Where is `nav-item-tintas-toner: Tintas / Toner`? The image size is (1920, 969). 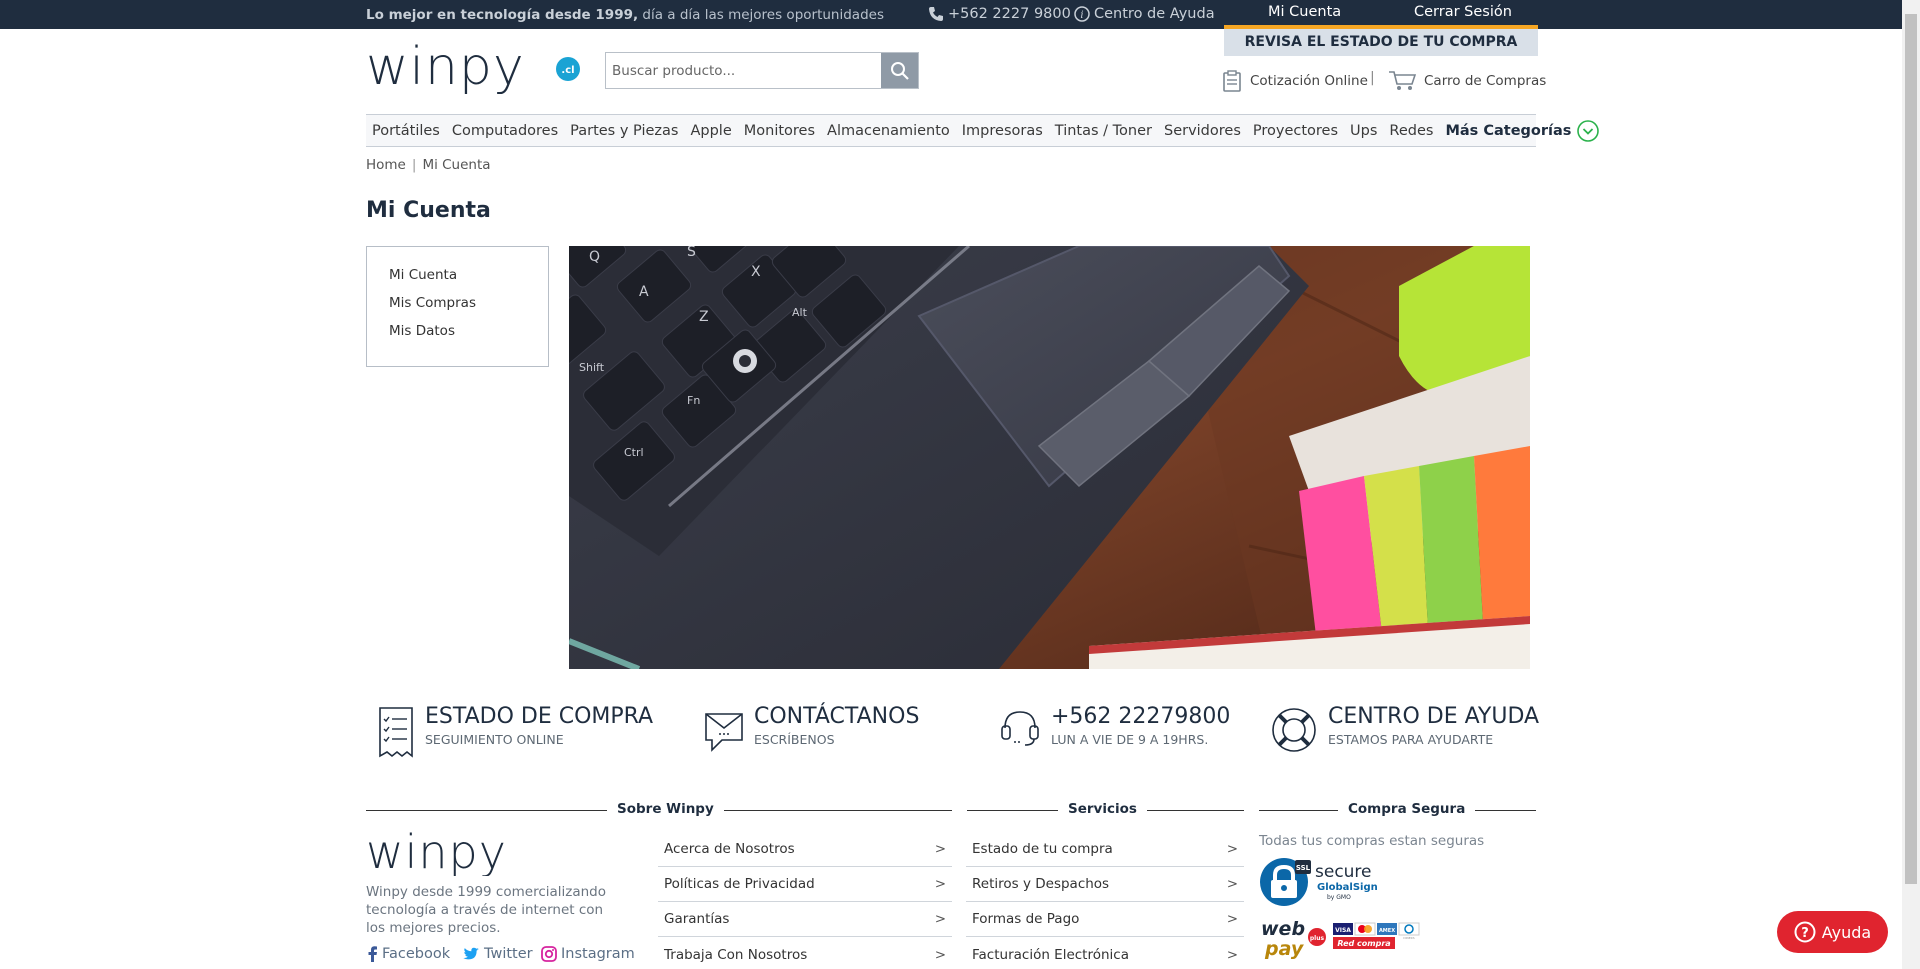
nav-item-tintas-toner: Tintas / Toner is located at coordinates (1103, 131).